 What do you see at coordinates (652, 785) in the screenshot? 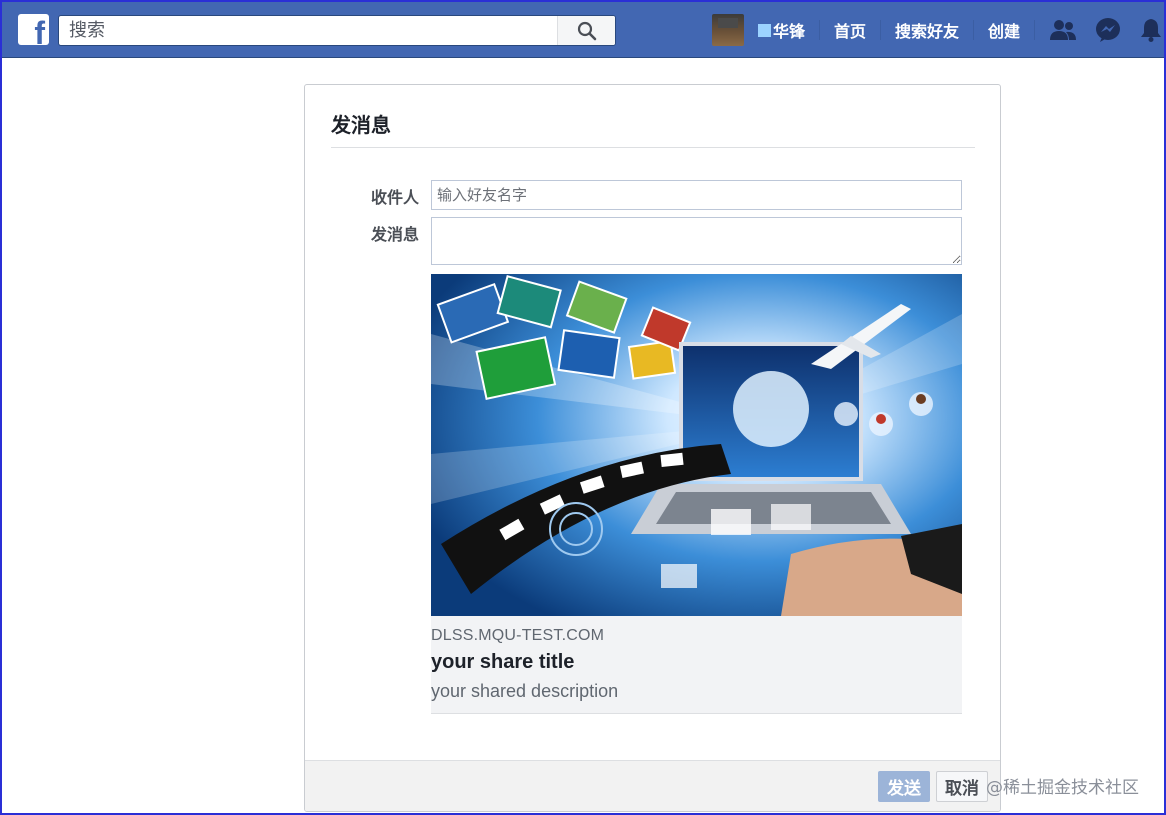
I see `dialog-footer: 发送 取消` at bounding box center [652, 785].